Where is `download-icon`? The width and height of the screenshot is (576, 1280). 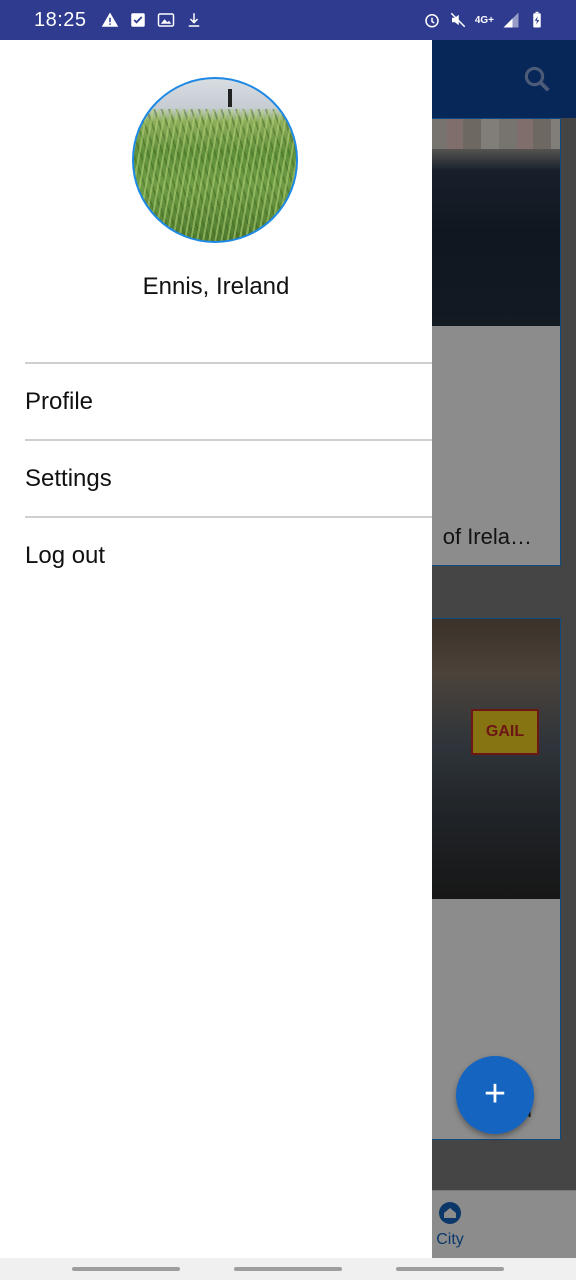
download-icon is located at coordinates (193, 20).